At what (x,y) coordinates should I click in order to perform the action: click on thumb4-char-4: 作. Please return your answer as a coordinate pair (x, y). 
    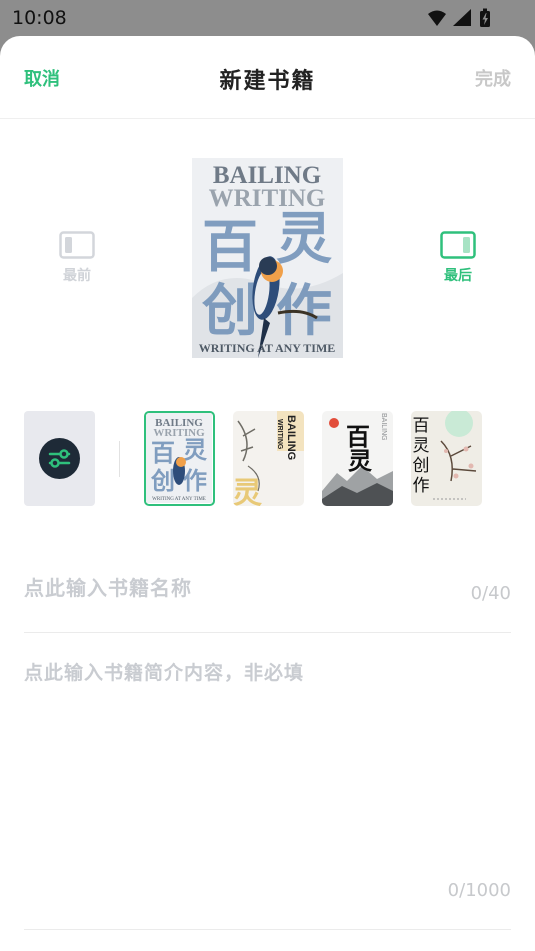
    Looking at the image, I should click on (421, 486).